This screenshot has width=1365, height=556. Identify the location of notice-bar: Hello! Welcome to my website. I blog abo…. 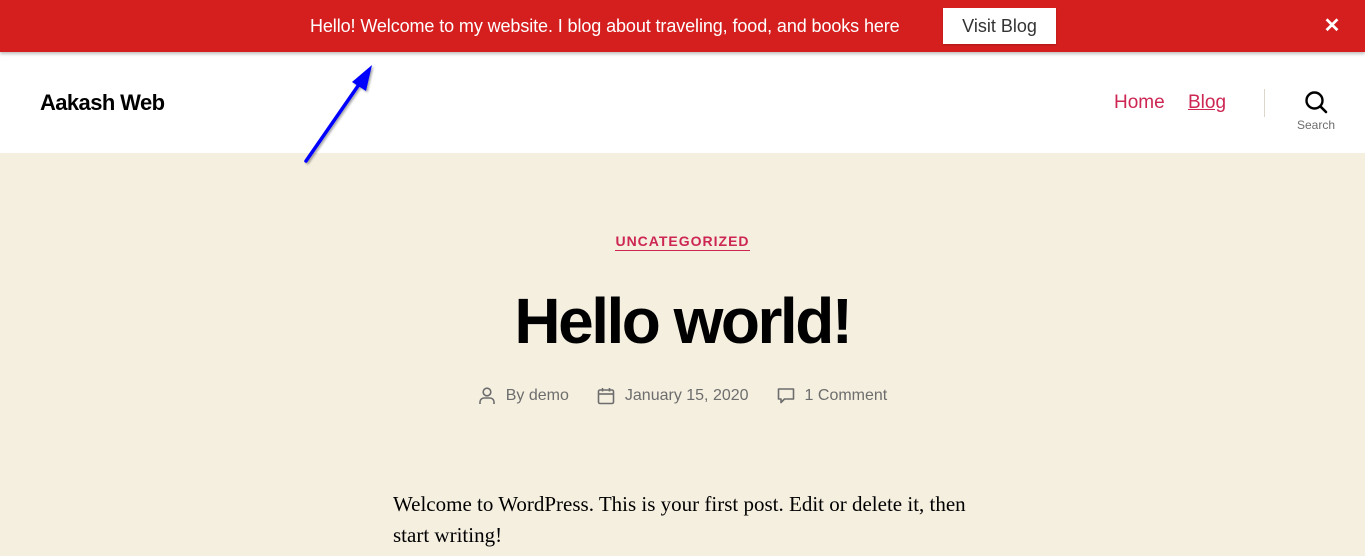
(682, 26).